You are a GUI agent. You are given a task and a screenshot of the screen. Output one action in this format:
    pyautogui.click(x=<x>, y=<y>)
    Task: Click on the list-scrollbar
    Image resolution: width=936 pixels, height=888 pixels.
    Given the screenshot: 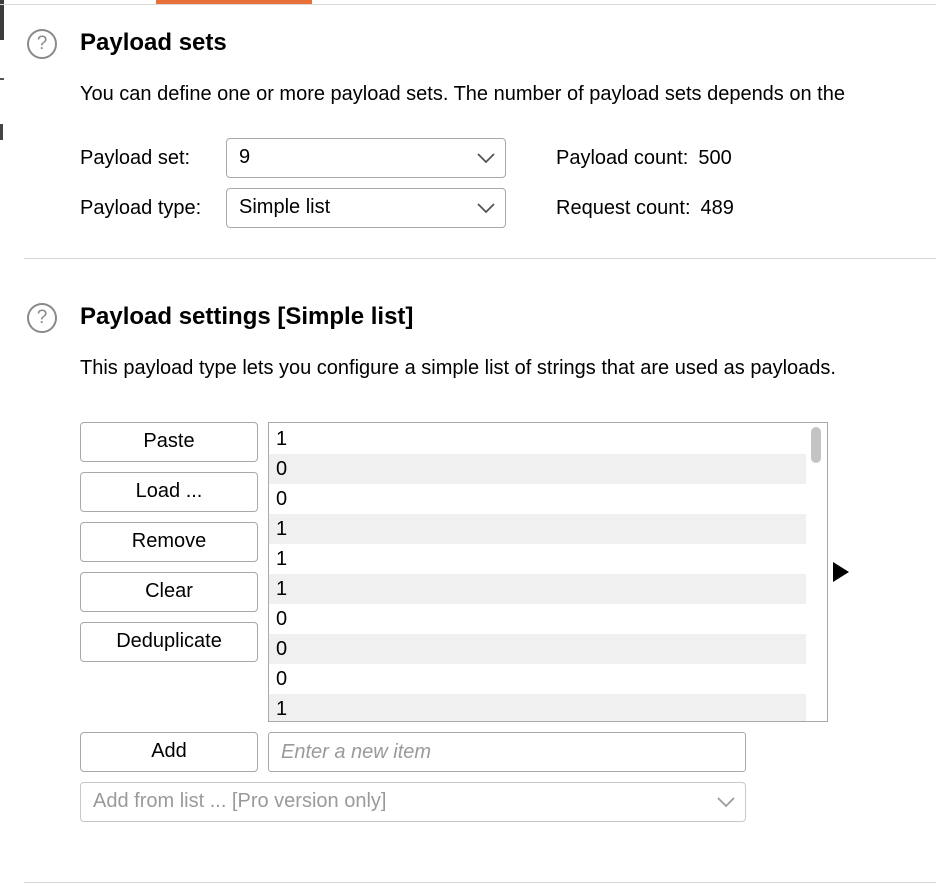 What is the action you would take?
    pyautogui.click(x=816, y=445)
    